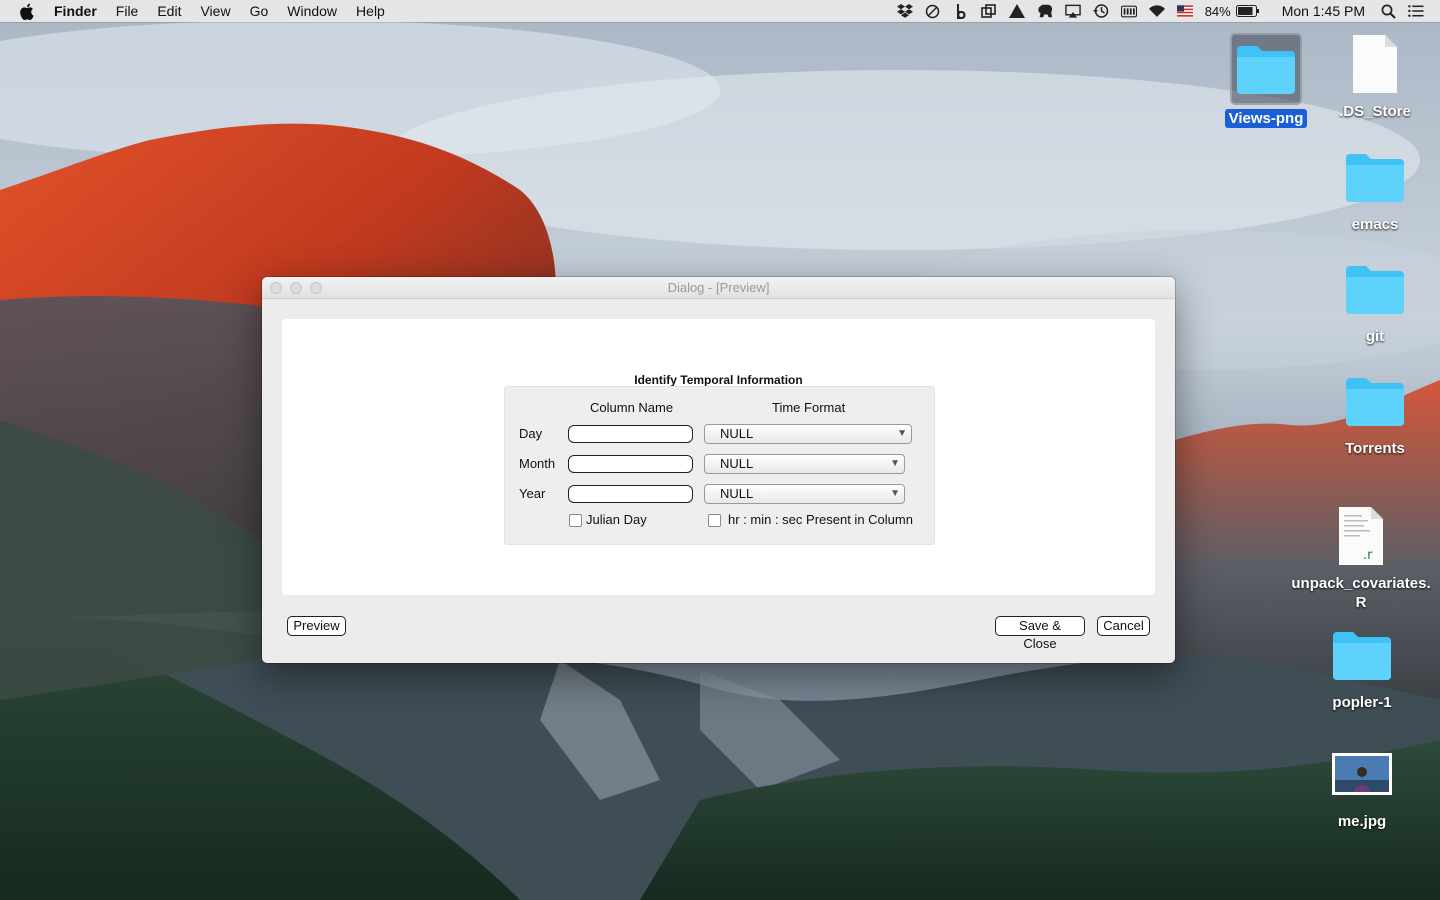 This screenshot has width=1440, height=900. What do you see at coordinates (1100, 11) in the screenshot?
I see `time-machine-icon` at bounding box center [1100, 11].